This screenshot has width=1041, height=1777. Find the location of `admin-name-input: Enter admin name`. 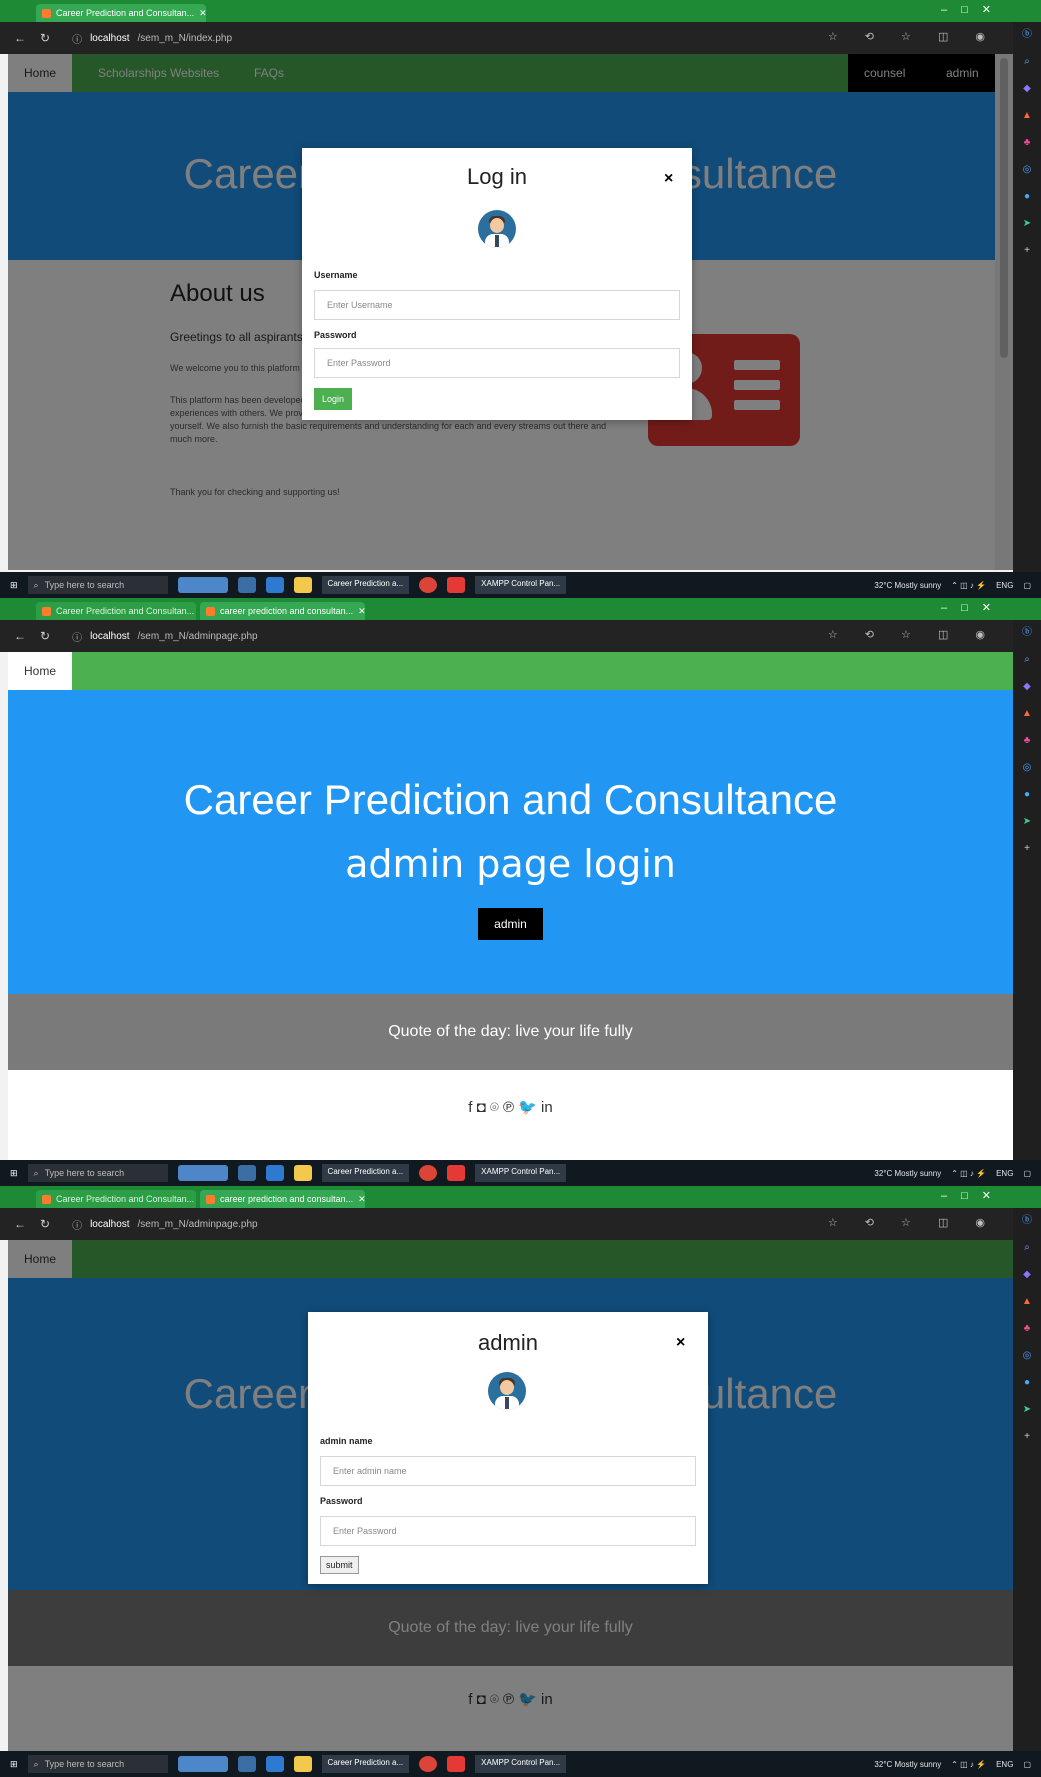

admin-name-input: Enter admin name is located at coordinates (508, 1471).